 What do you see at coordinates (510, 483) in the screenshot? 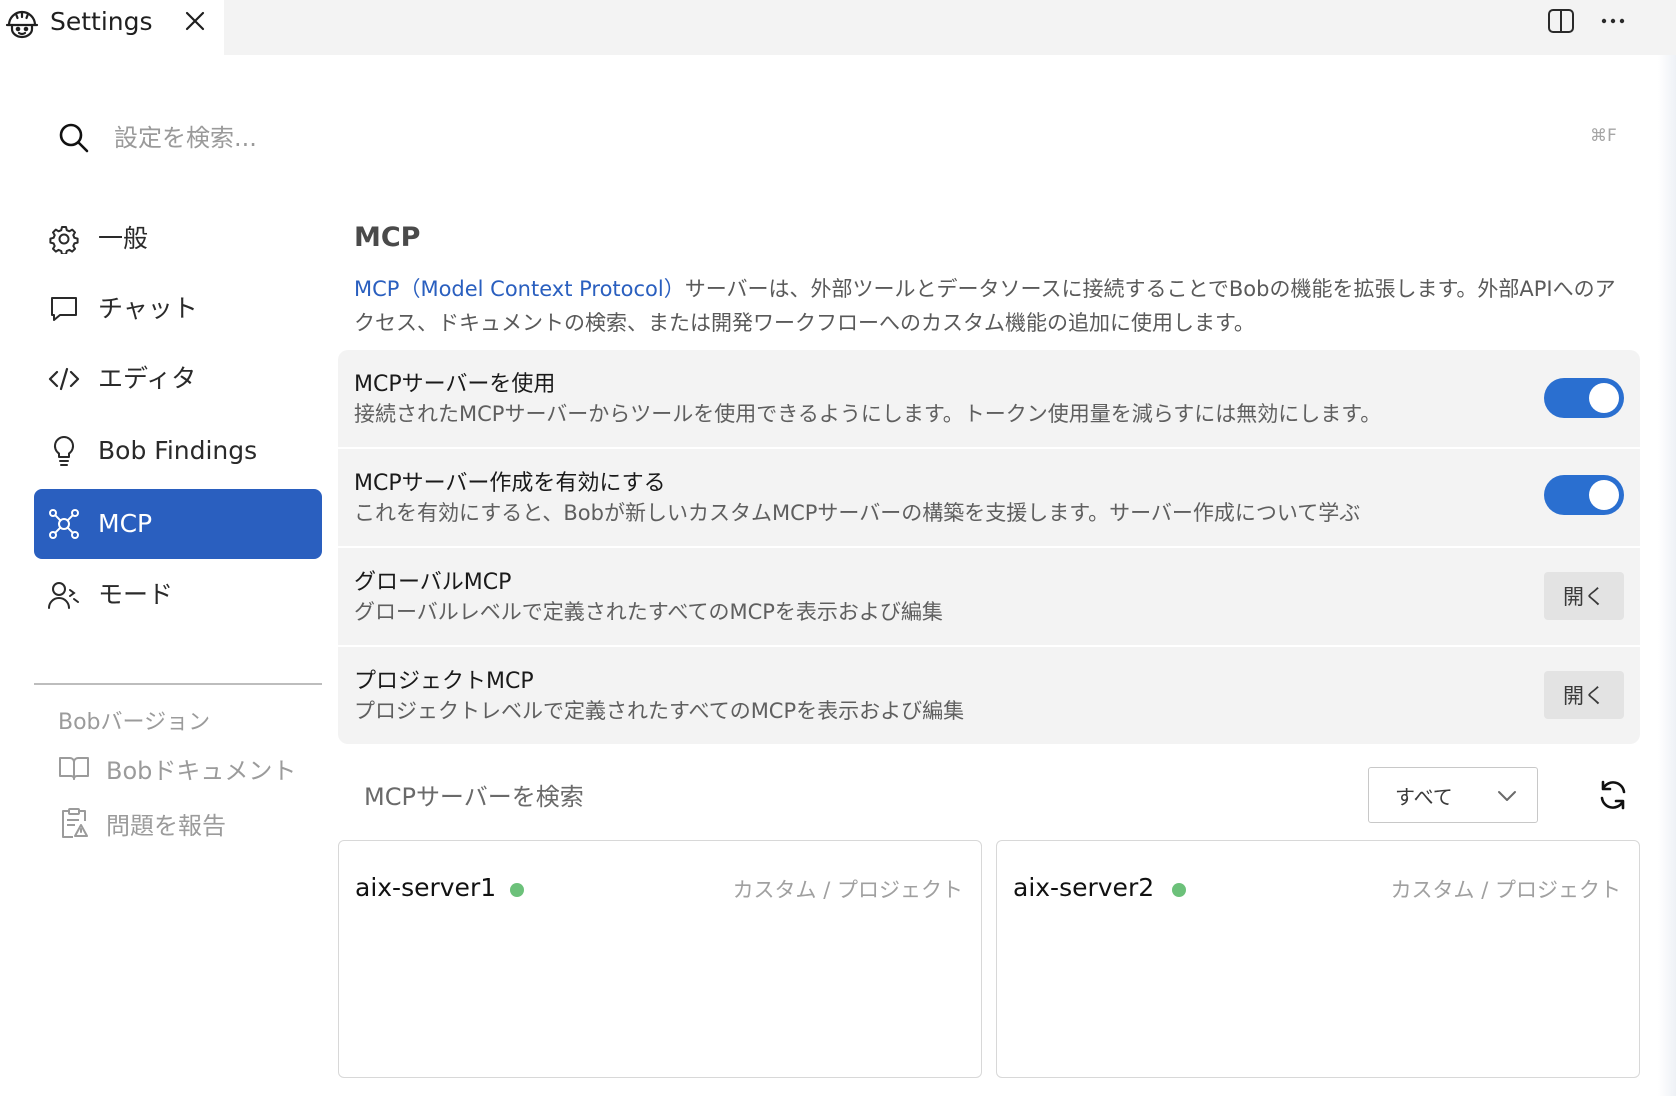
I see `setting-title: MCPサーバー作成を有効にする` at bounding box center [510, 483].